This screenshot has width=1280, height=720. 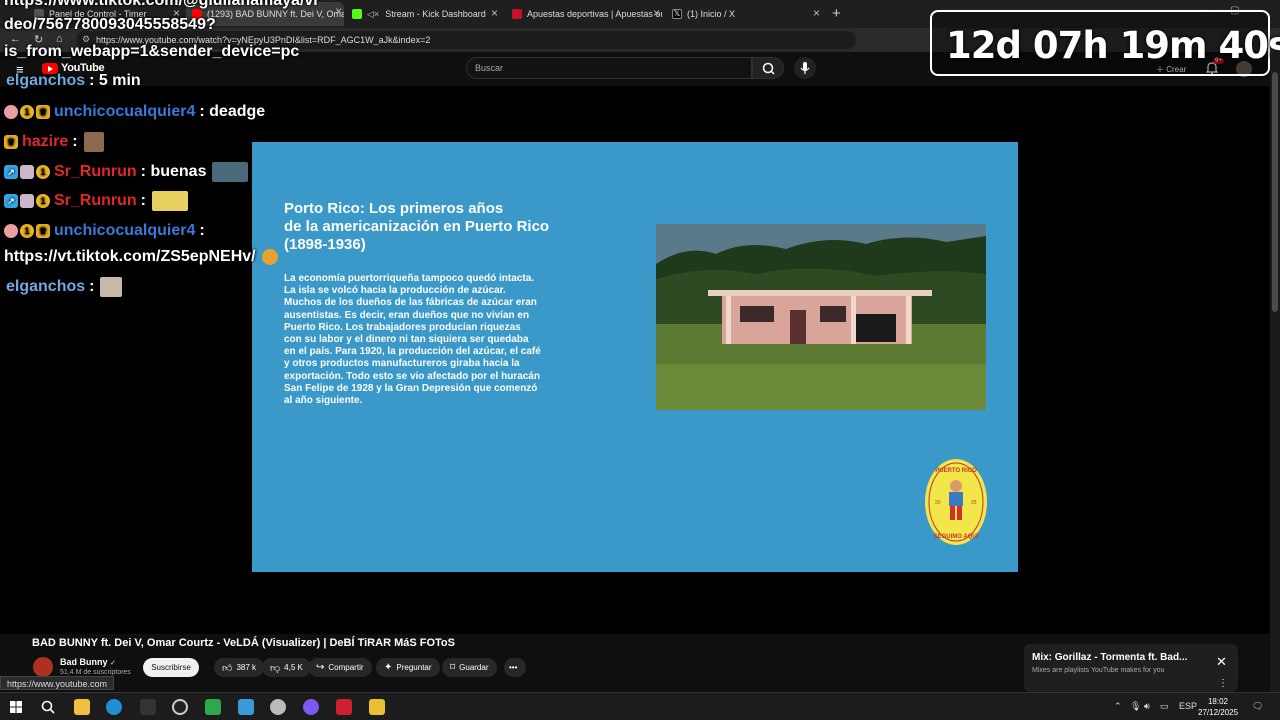 What do you see at coordinates (93, 142) in the screenshot?
I see `cat-emote-icon` at bounding box center [93, 142].